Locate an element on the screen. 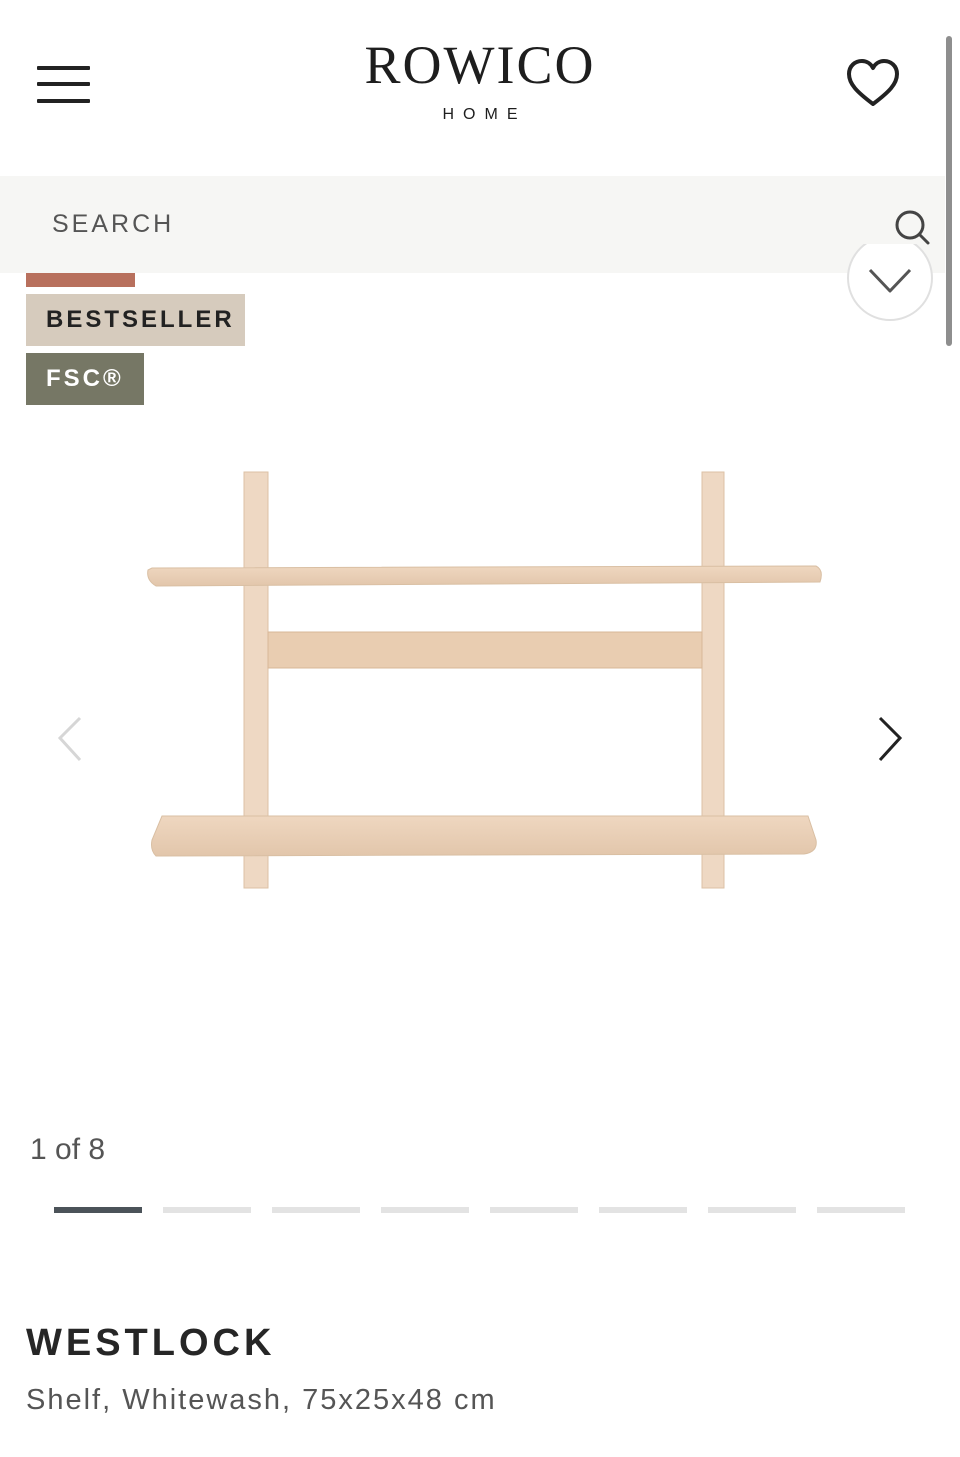 This screenshot has height=1457, width=960. search-icon is located at coordinates (912, 227).